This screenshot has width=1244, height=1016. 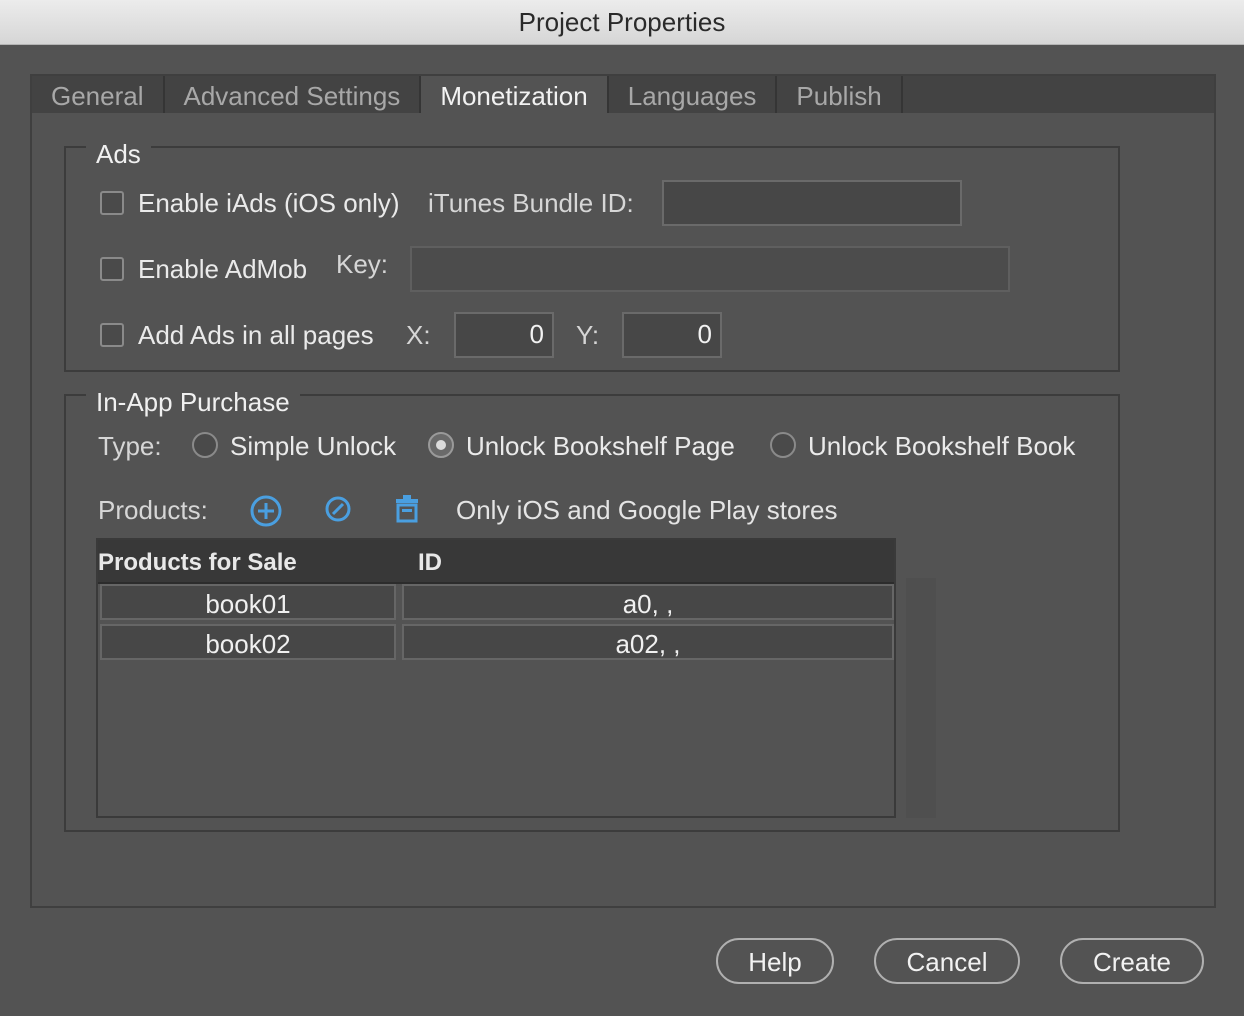 I want to click on tab-publish: Publish, so click(x=840, y=94).